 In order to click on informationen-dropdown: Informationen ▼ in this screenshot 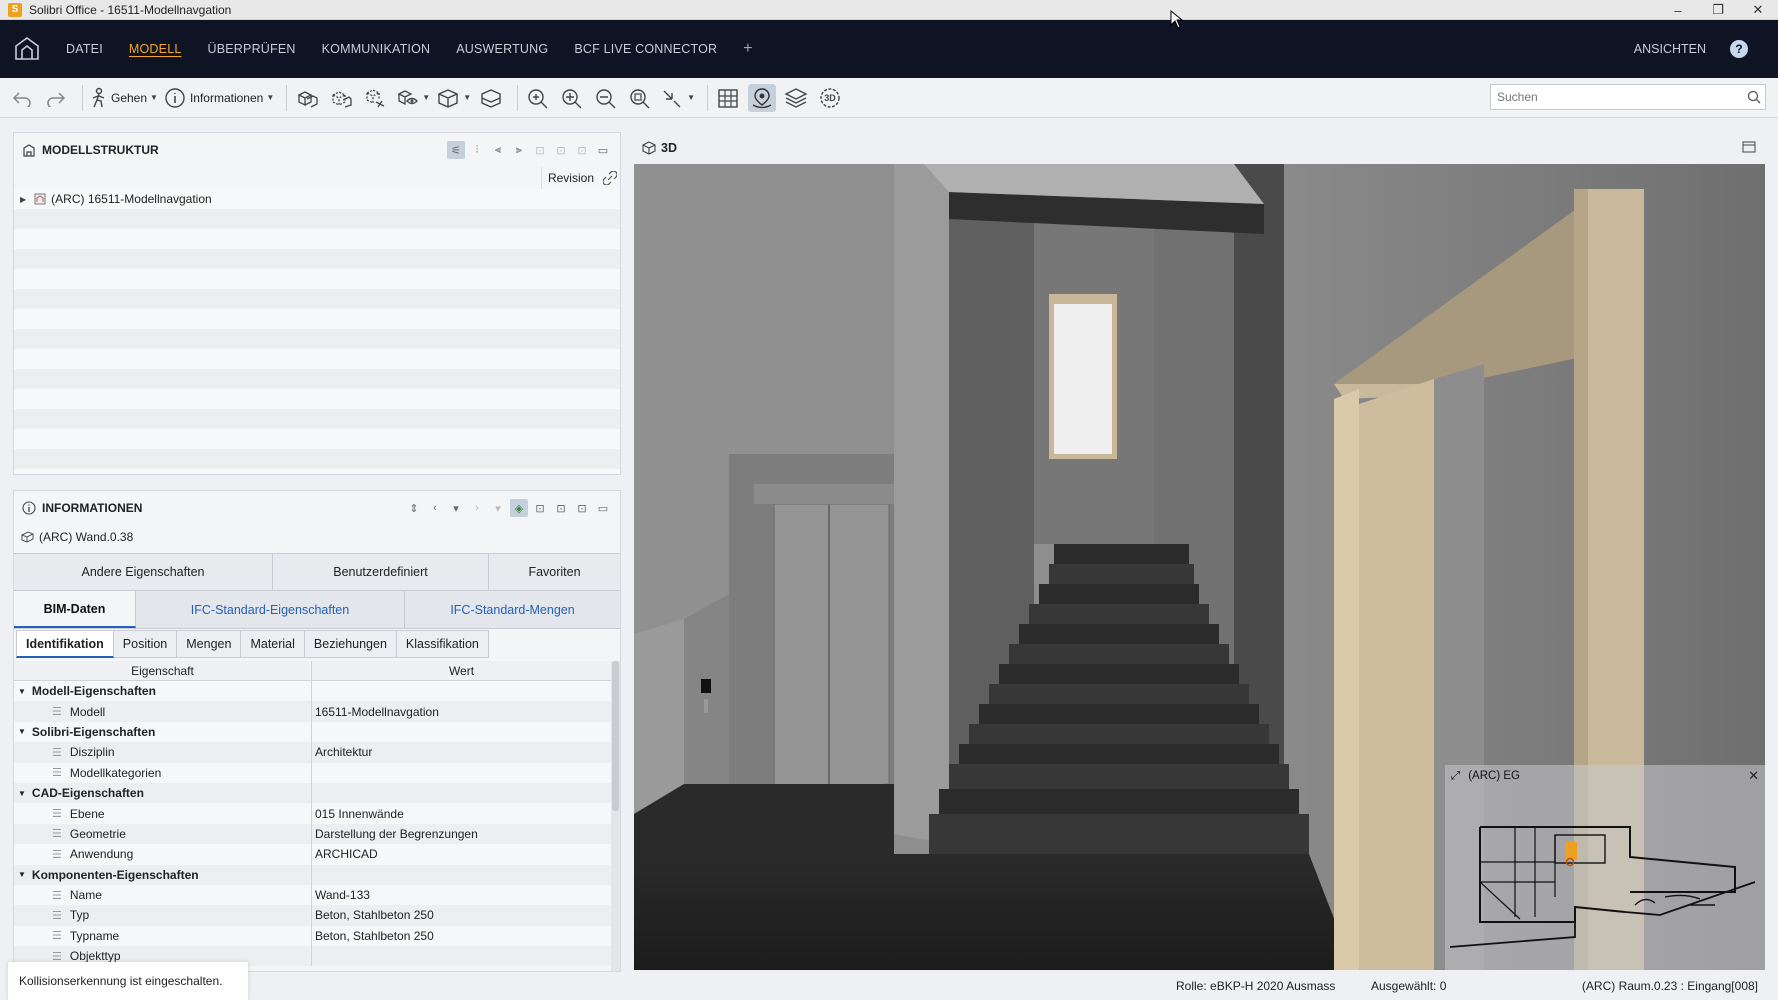, I will do `click(219, 98)`.